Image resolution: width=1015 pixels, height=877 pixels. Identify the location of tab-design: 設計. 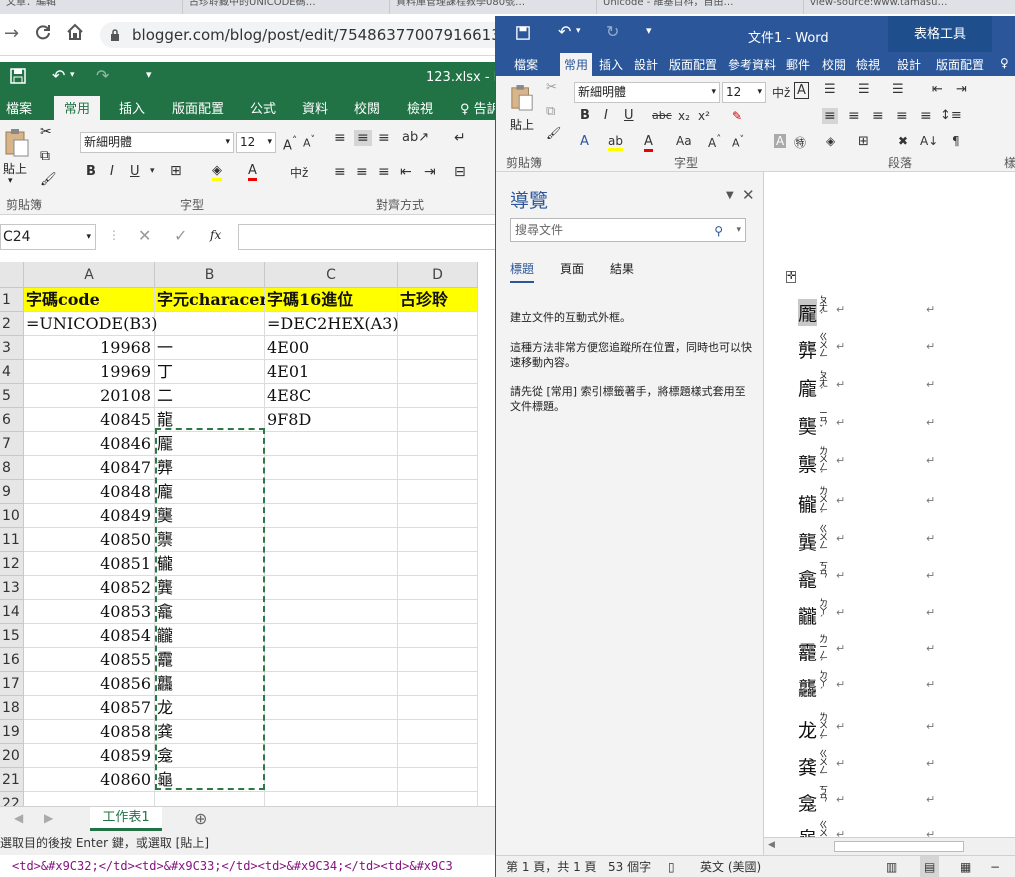
(646, 64).